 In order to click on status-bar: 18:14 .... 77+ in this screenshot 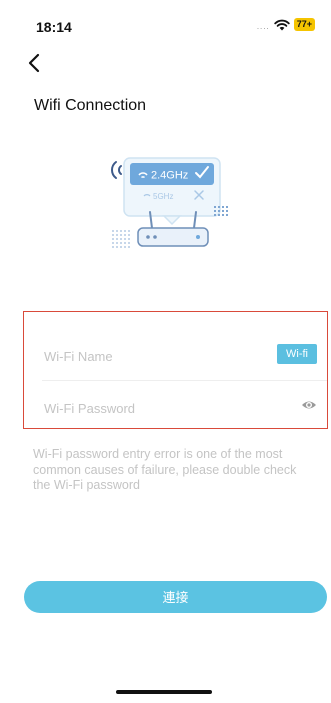, I will do `click(165, 22)`.